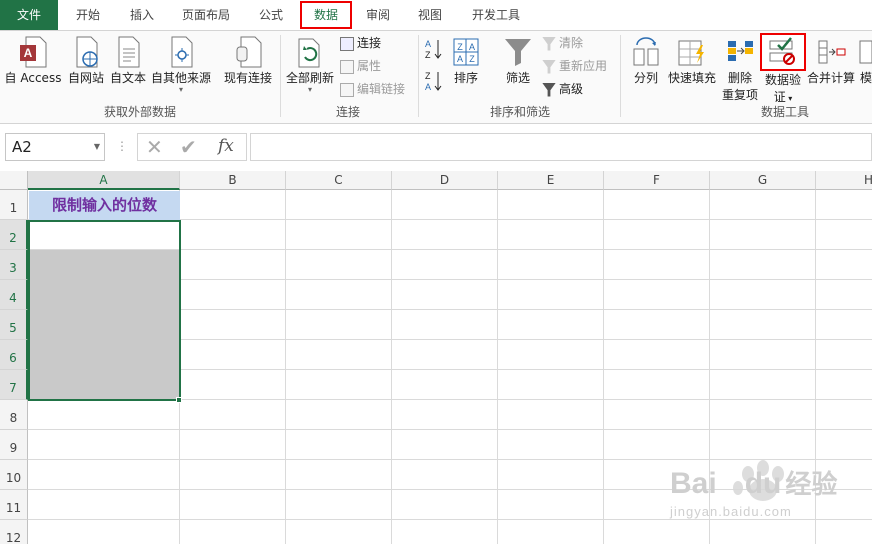 The width and height of the screenshot is (872, 544). Describe the element at coordinates (430, 15) in the screenshot. I see `tab-view: 视图` at that location.